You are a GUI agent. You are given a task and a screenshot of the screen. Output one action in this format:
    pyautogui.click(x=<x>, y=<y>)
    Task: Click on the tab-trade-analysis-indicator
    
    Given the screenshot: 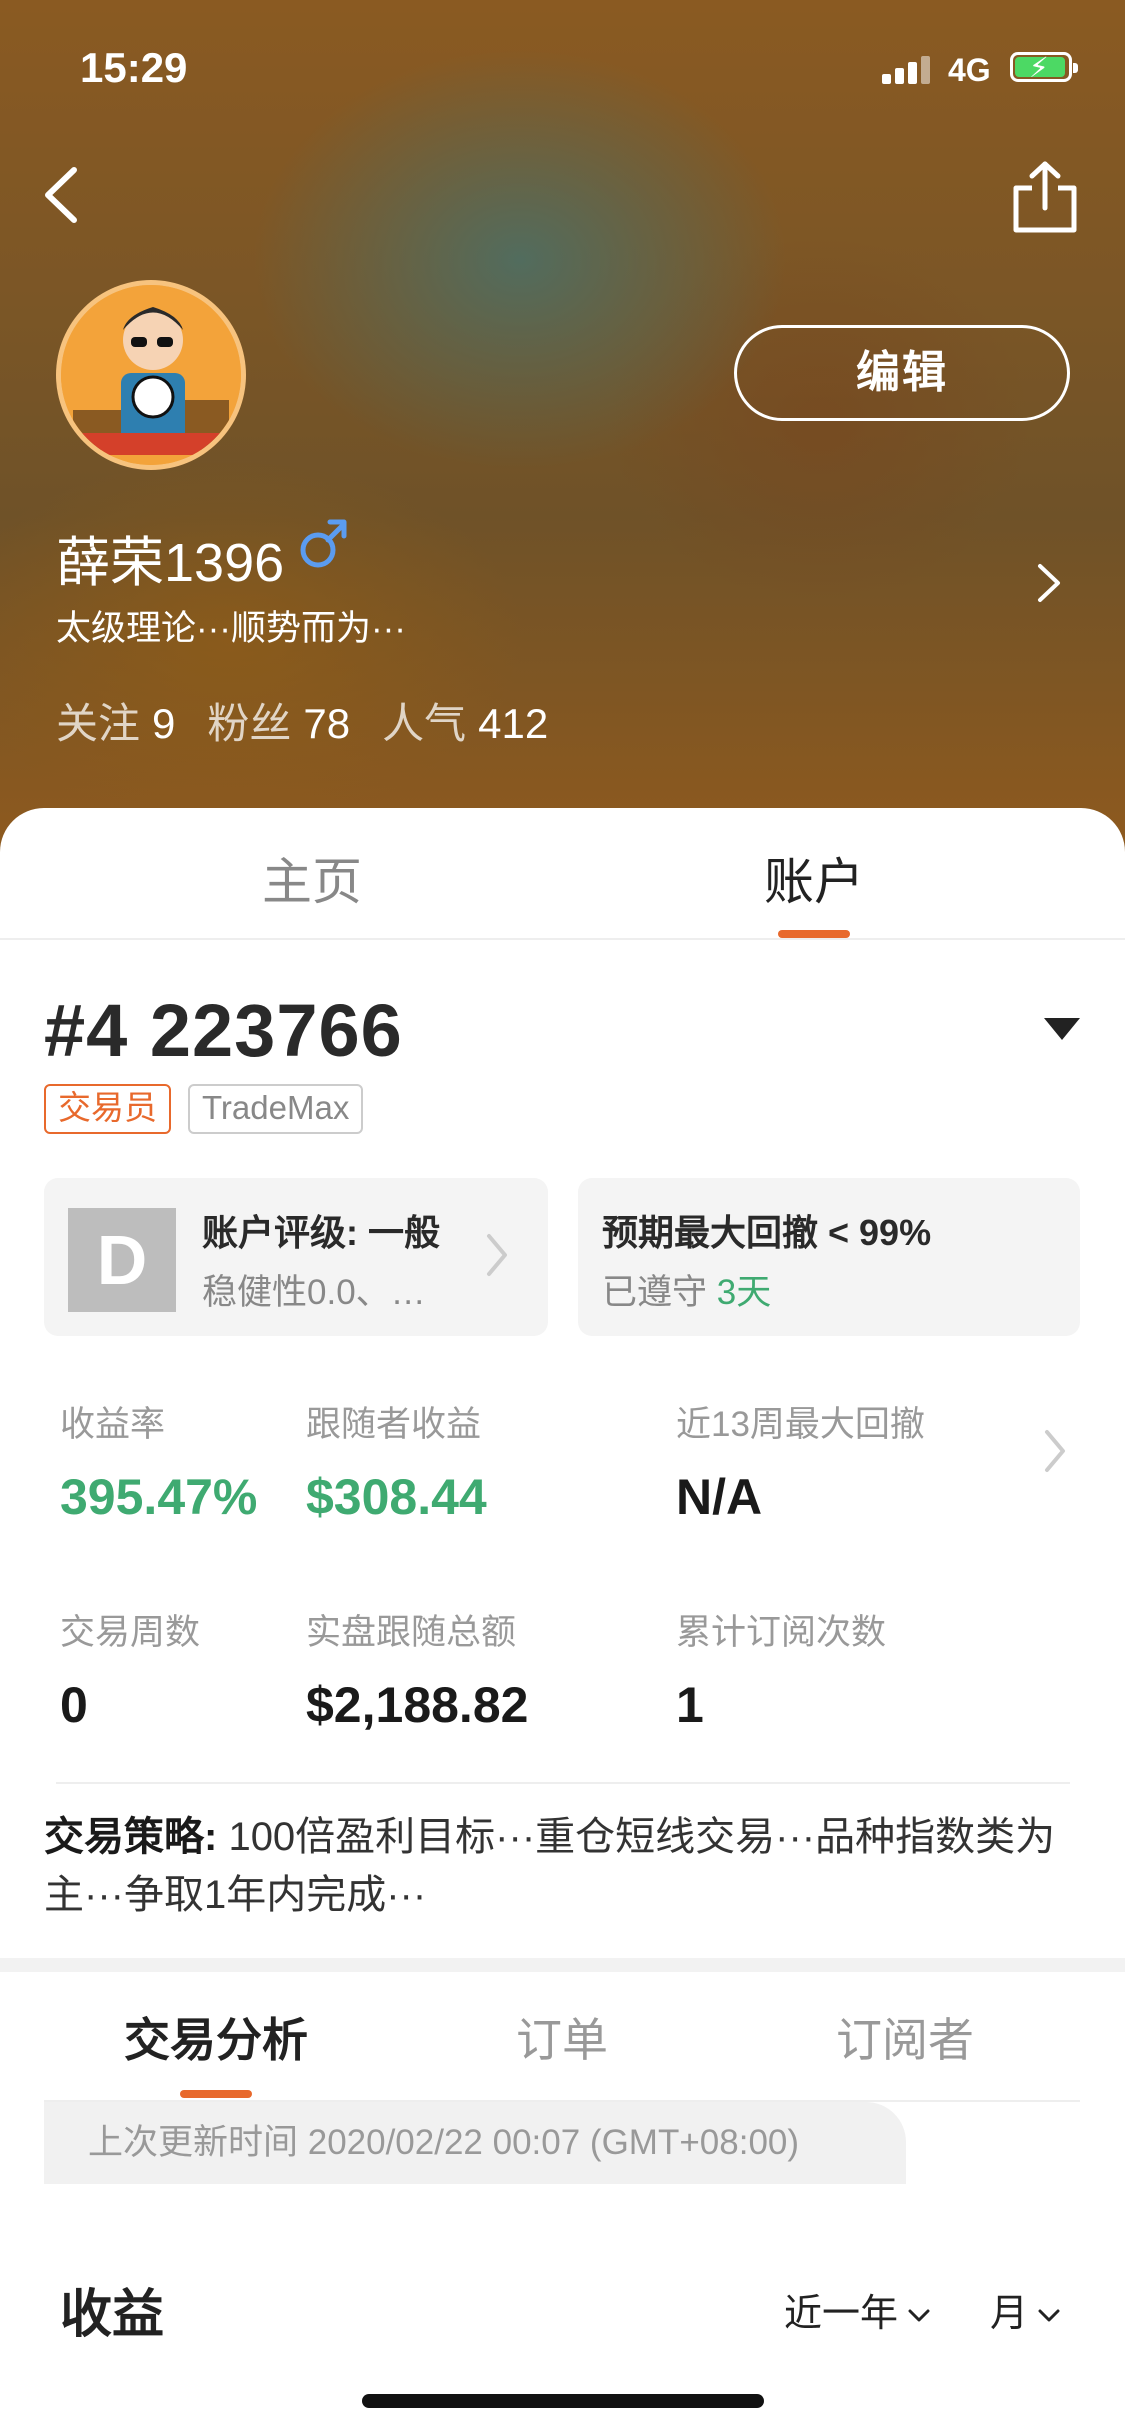 What is the action you would take?
    pyautogui.click(x=216, y=2094)
    